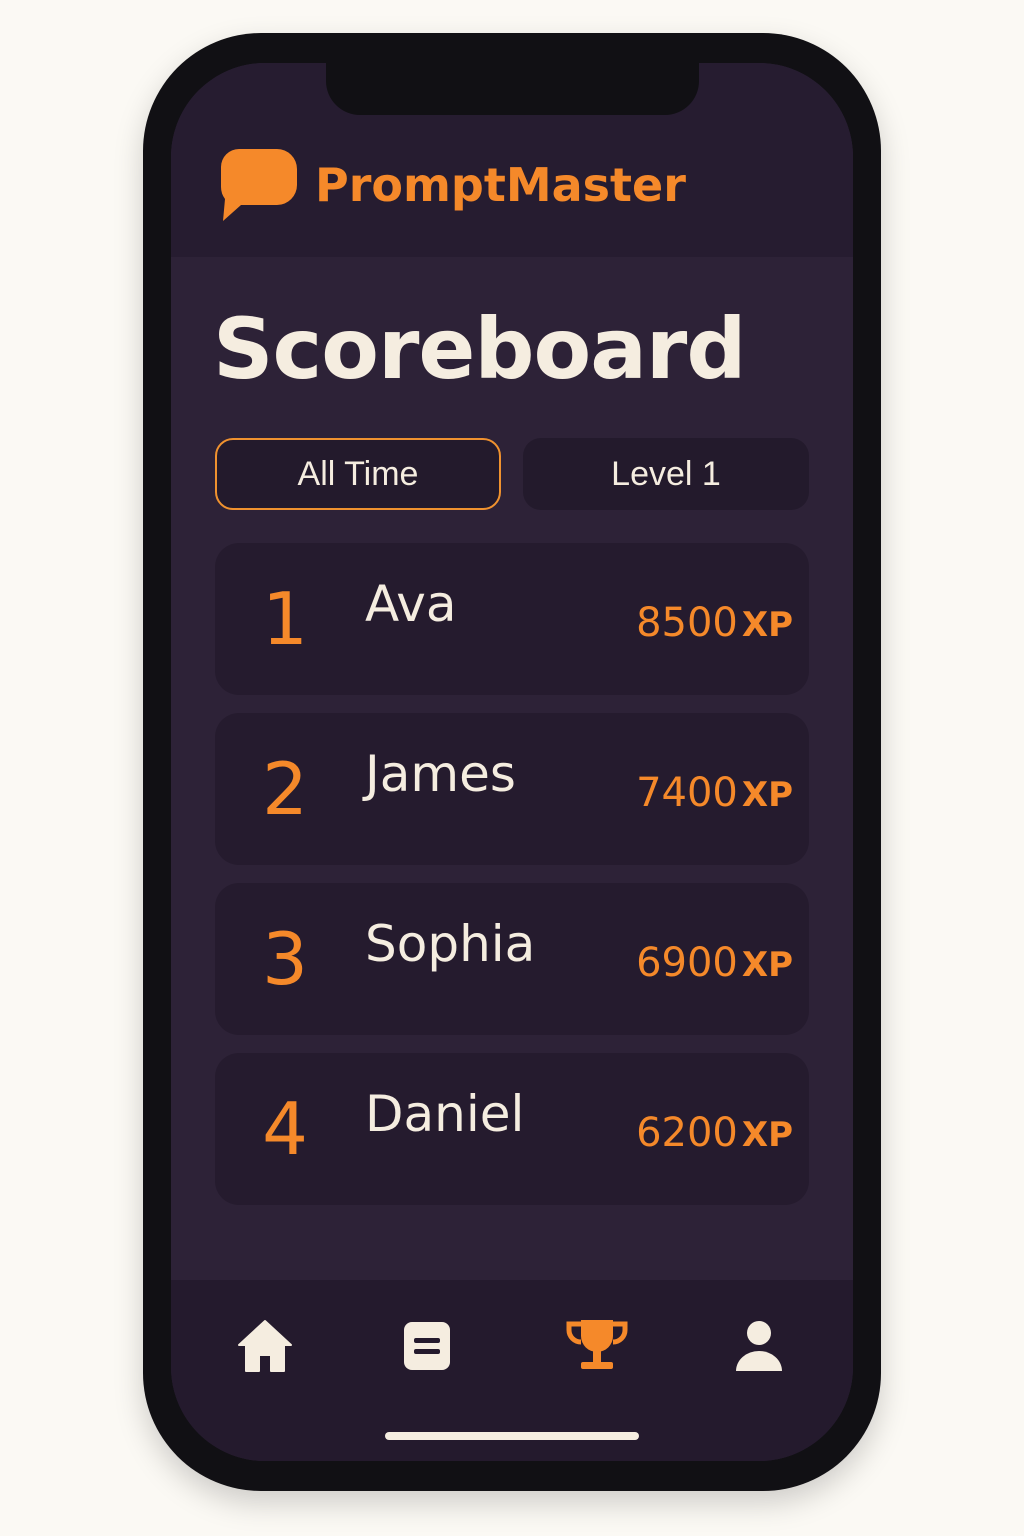 Image resolution: width=1024 pixels, height=1536 pixels. What do you see at coordinates (358, 474) in the screenshot?
I see `tab-all-time: All Time` at bounding box center [358, 474].